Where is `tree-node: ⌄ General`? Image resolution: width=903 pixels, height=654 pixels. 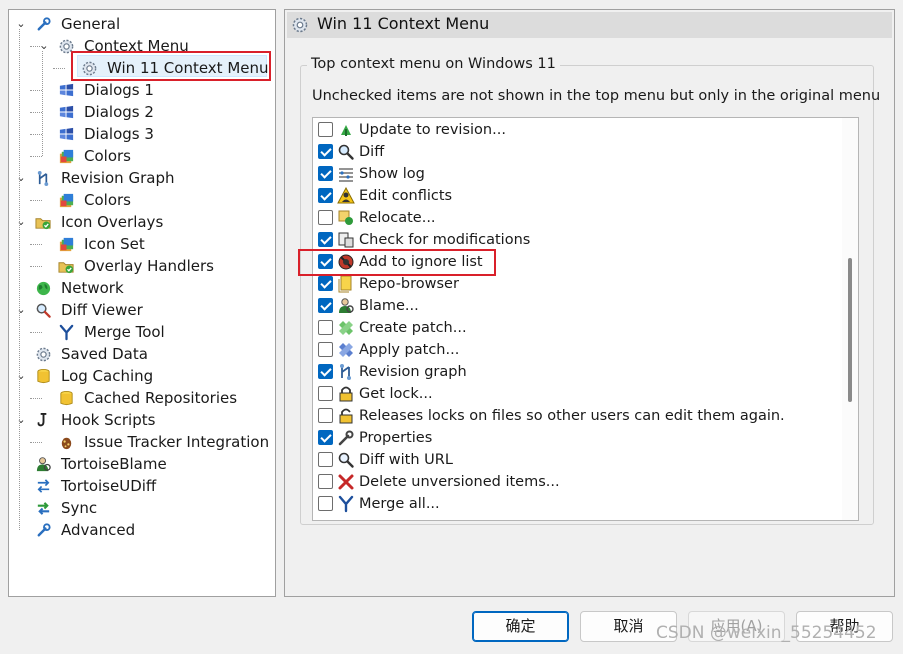
tree-node: ⌄ General is located at coordinates (142, 24).